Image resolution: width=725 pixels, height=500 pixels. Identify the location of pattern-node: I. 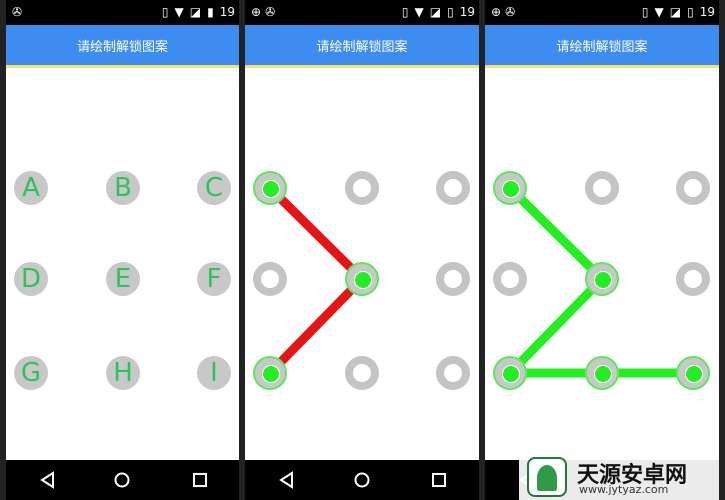
(214, 373).